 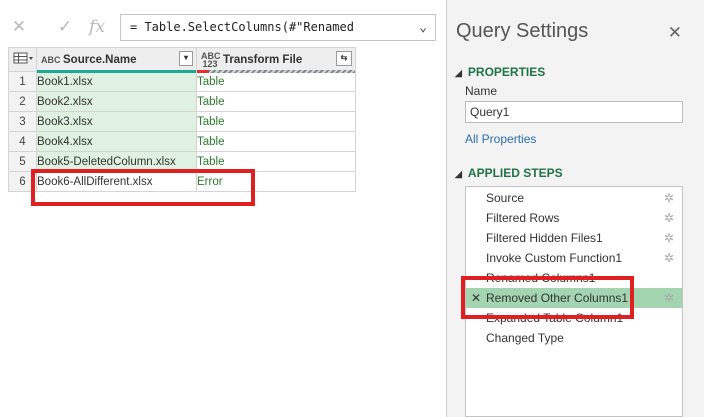 What do you see at coordinates (203, 71) in the screenshot?
I see `column-error-bar` at bounding box center [203, 71].